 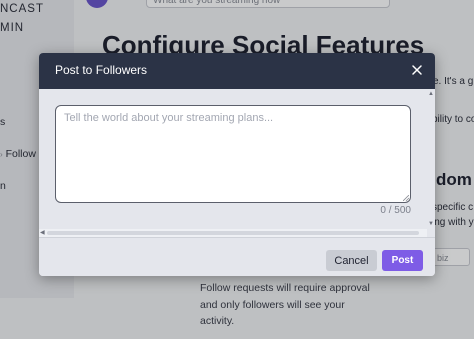 I want to click on close-button, so click(x=417, y=70).